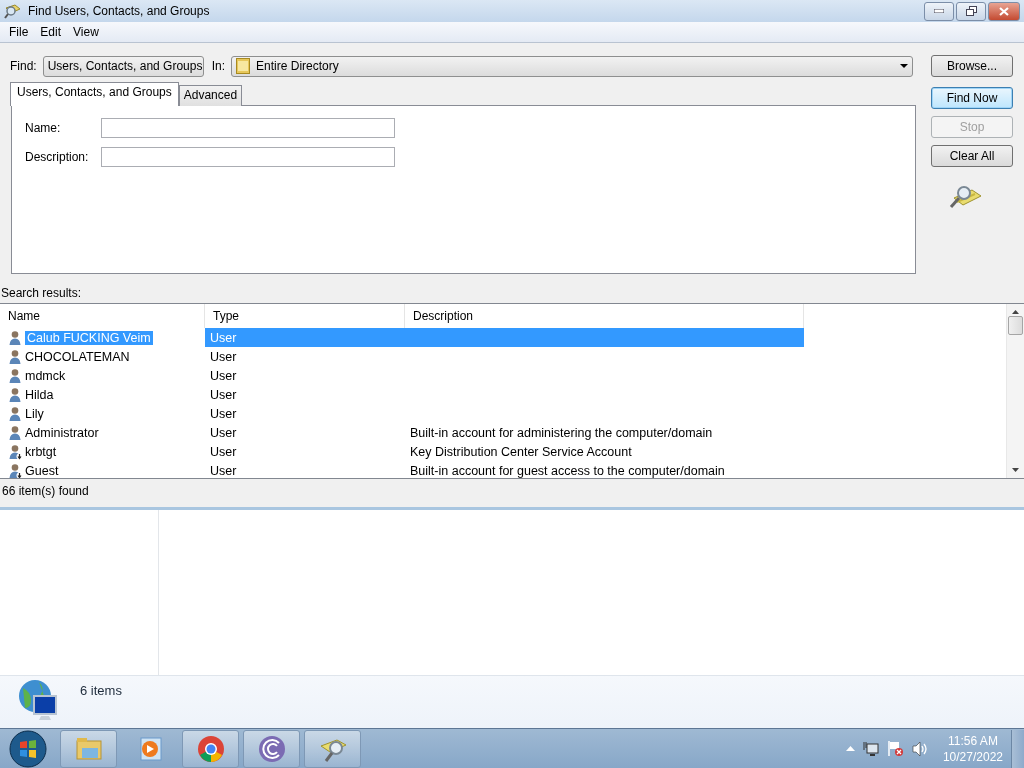 Image resolution: width=1024 pixels, height=768 pixels. I want to click on restore-button, so click(971, 11).